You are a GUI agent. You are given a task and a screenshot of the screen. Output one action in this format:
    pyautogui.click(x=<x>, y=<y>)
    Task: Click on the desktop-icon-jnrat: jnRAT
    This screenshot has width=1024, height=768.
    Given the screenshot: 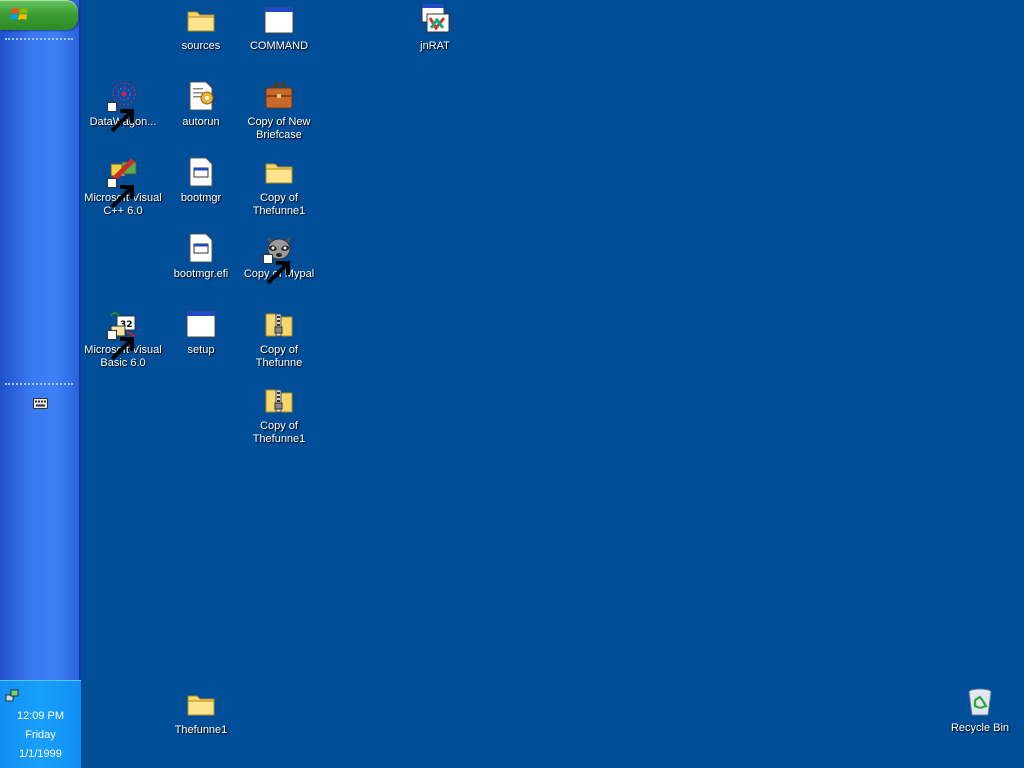 What is the action you would take?
    pyautogui.click(x=435, y=28)
    